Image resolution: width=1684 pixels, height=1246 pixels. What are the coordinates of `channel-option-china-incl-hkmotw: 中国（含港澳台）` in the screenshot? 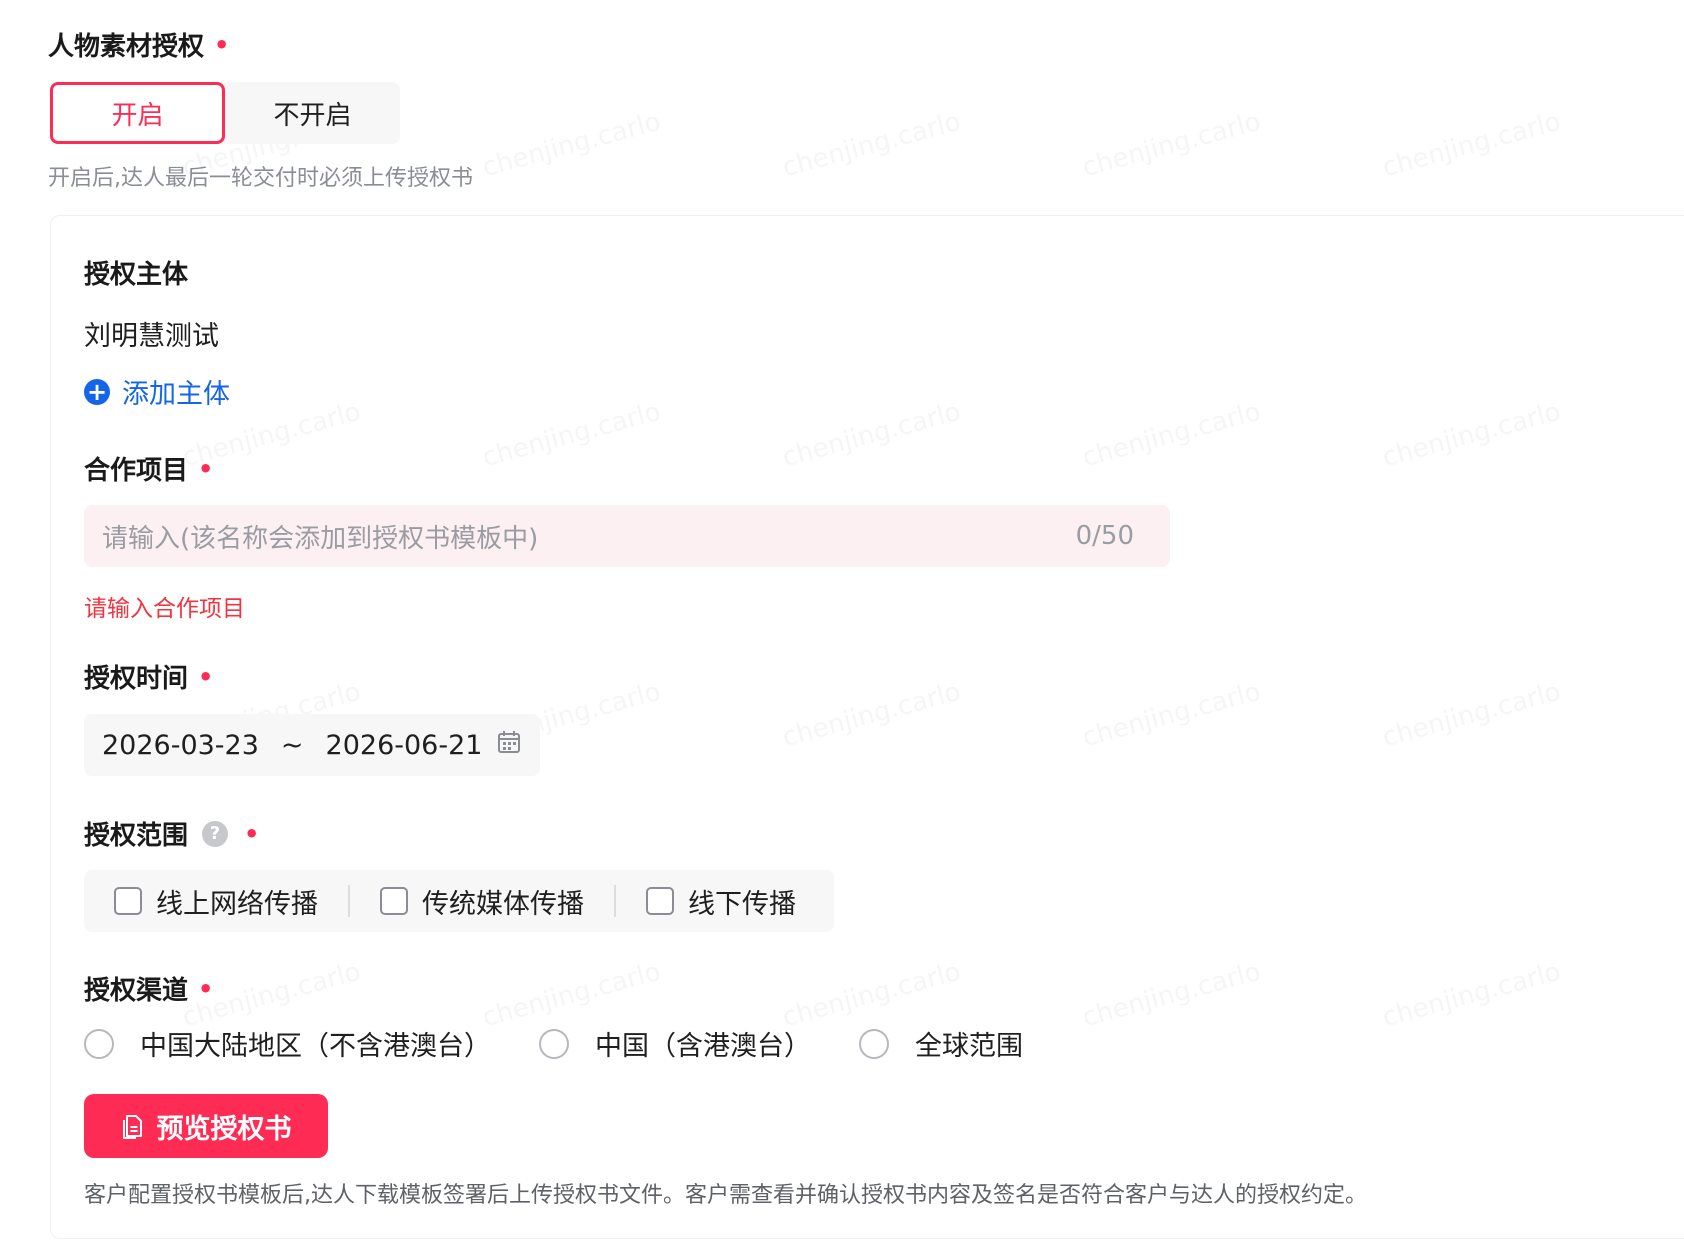 It's located at (675, 1043).